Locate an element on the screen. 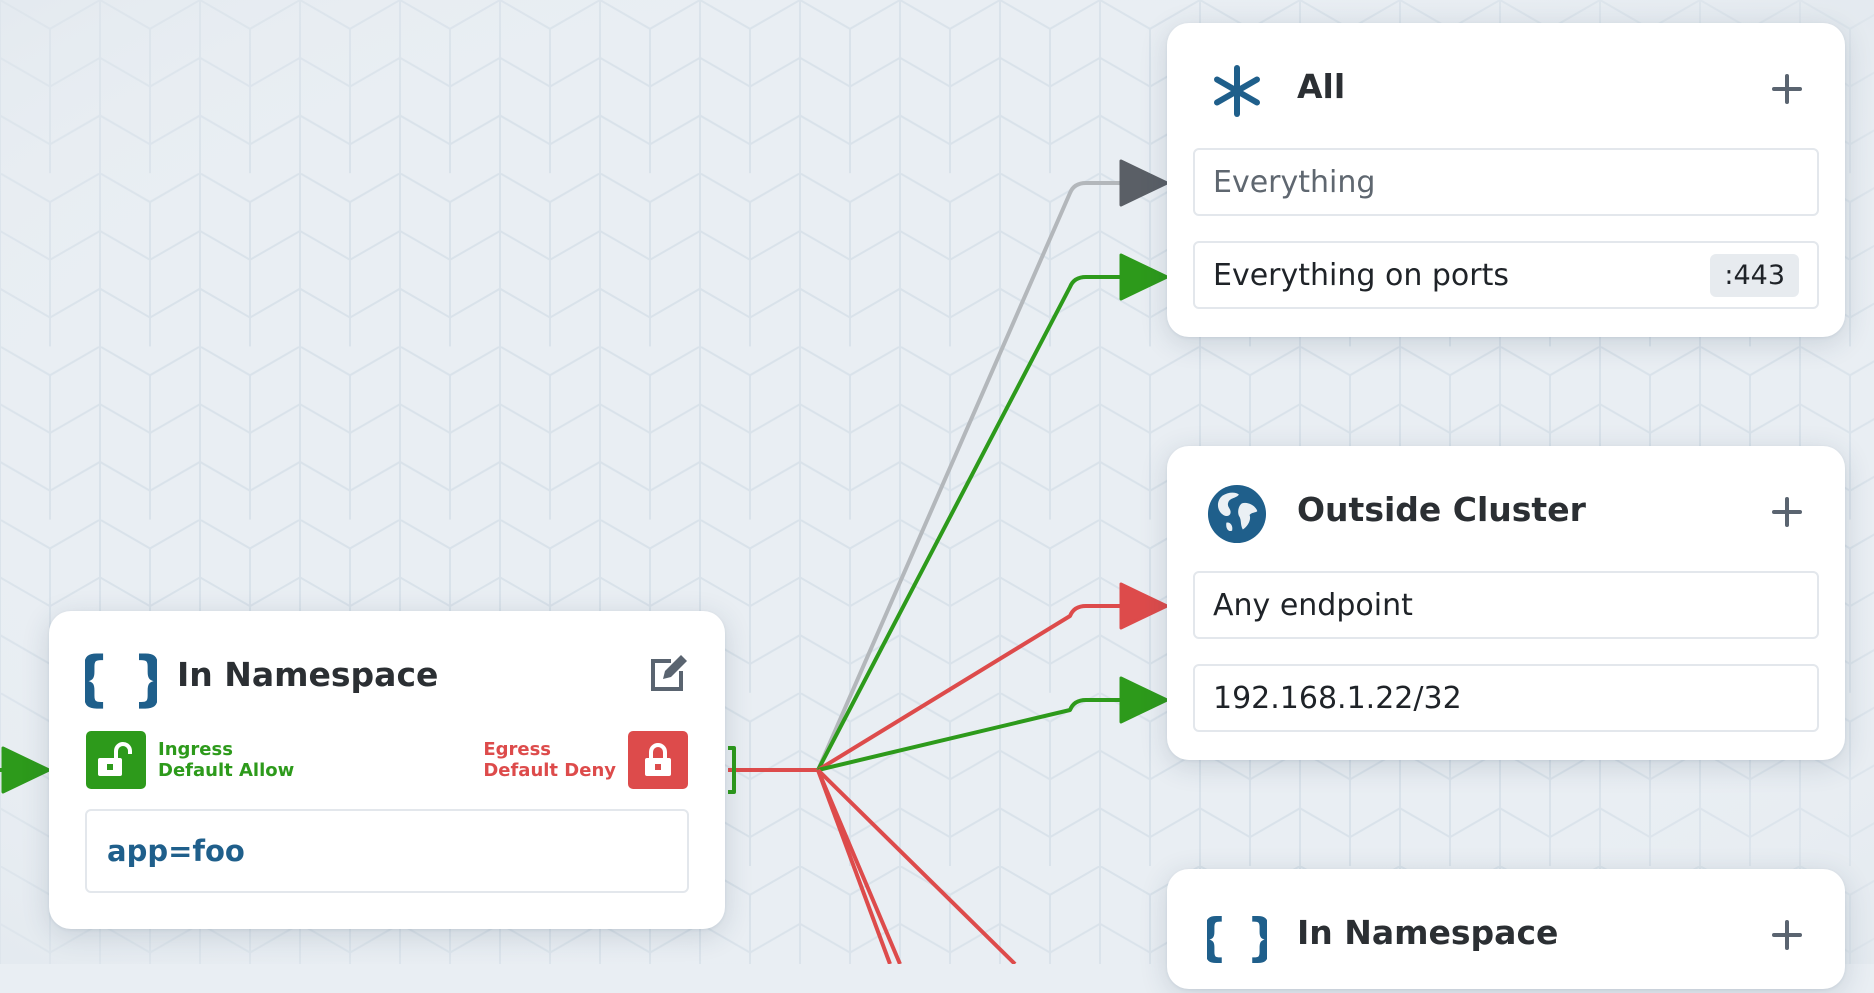 This screenshot has width=1874, height=993. rule-row-everything: Everything is located at coordinates (1506, 182).